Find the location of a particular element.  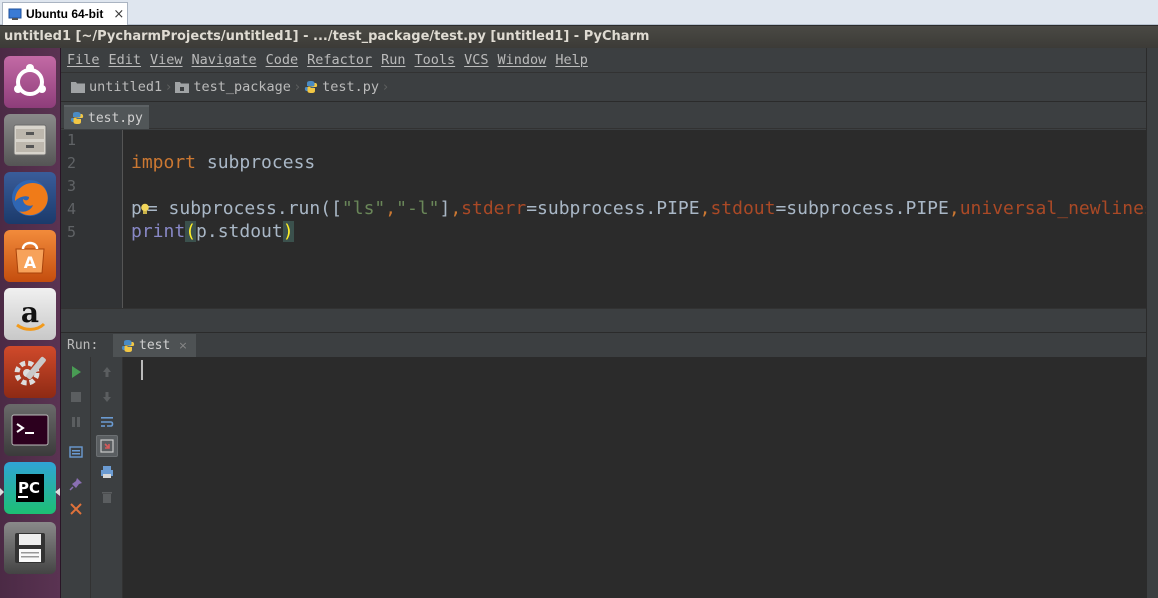

scroll-to-end-icon is located at coordinates (107, 446).